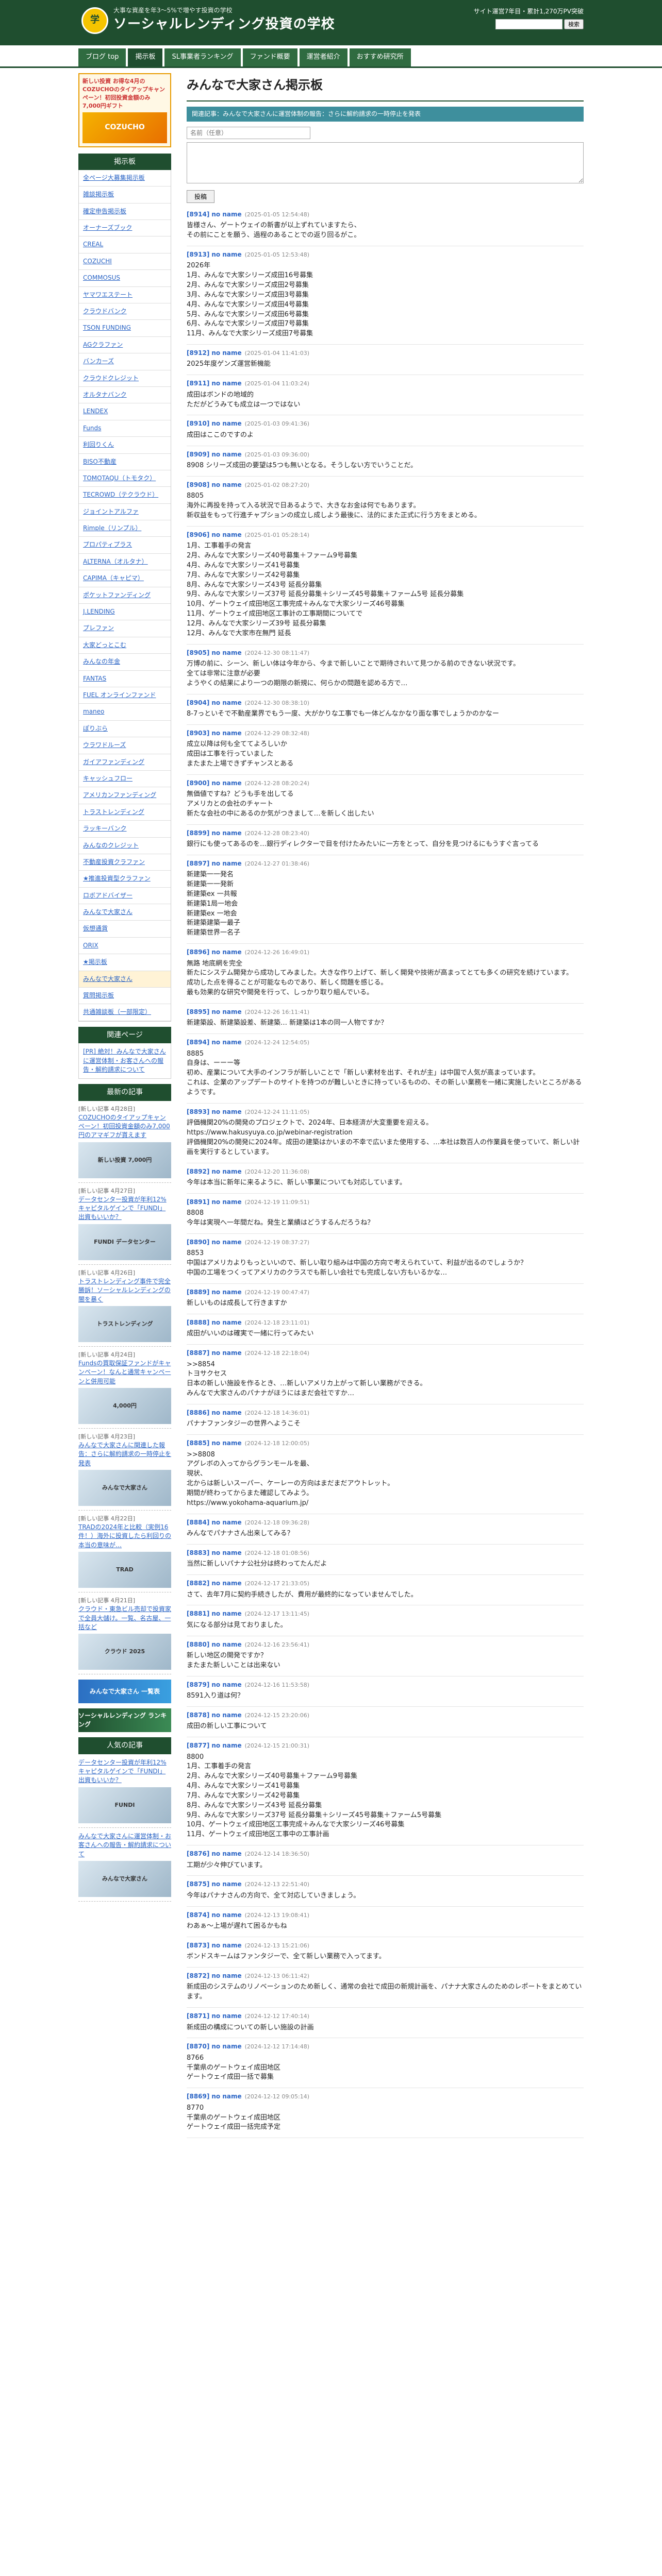  What do you see at coordinates (114, 862) in the screenshot?
I see `sidebar-item-link: 不動産投資クラファン` at bounding box center [114, 862].